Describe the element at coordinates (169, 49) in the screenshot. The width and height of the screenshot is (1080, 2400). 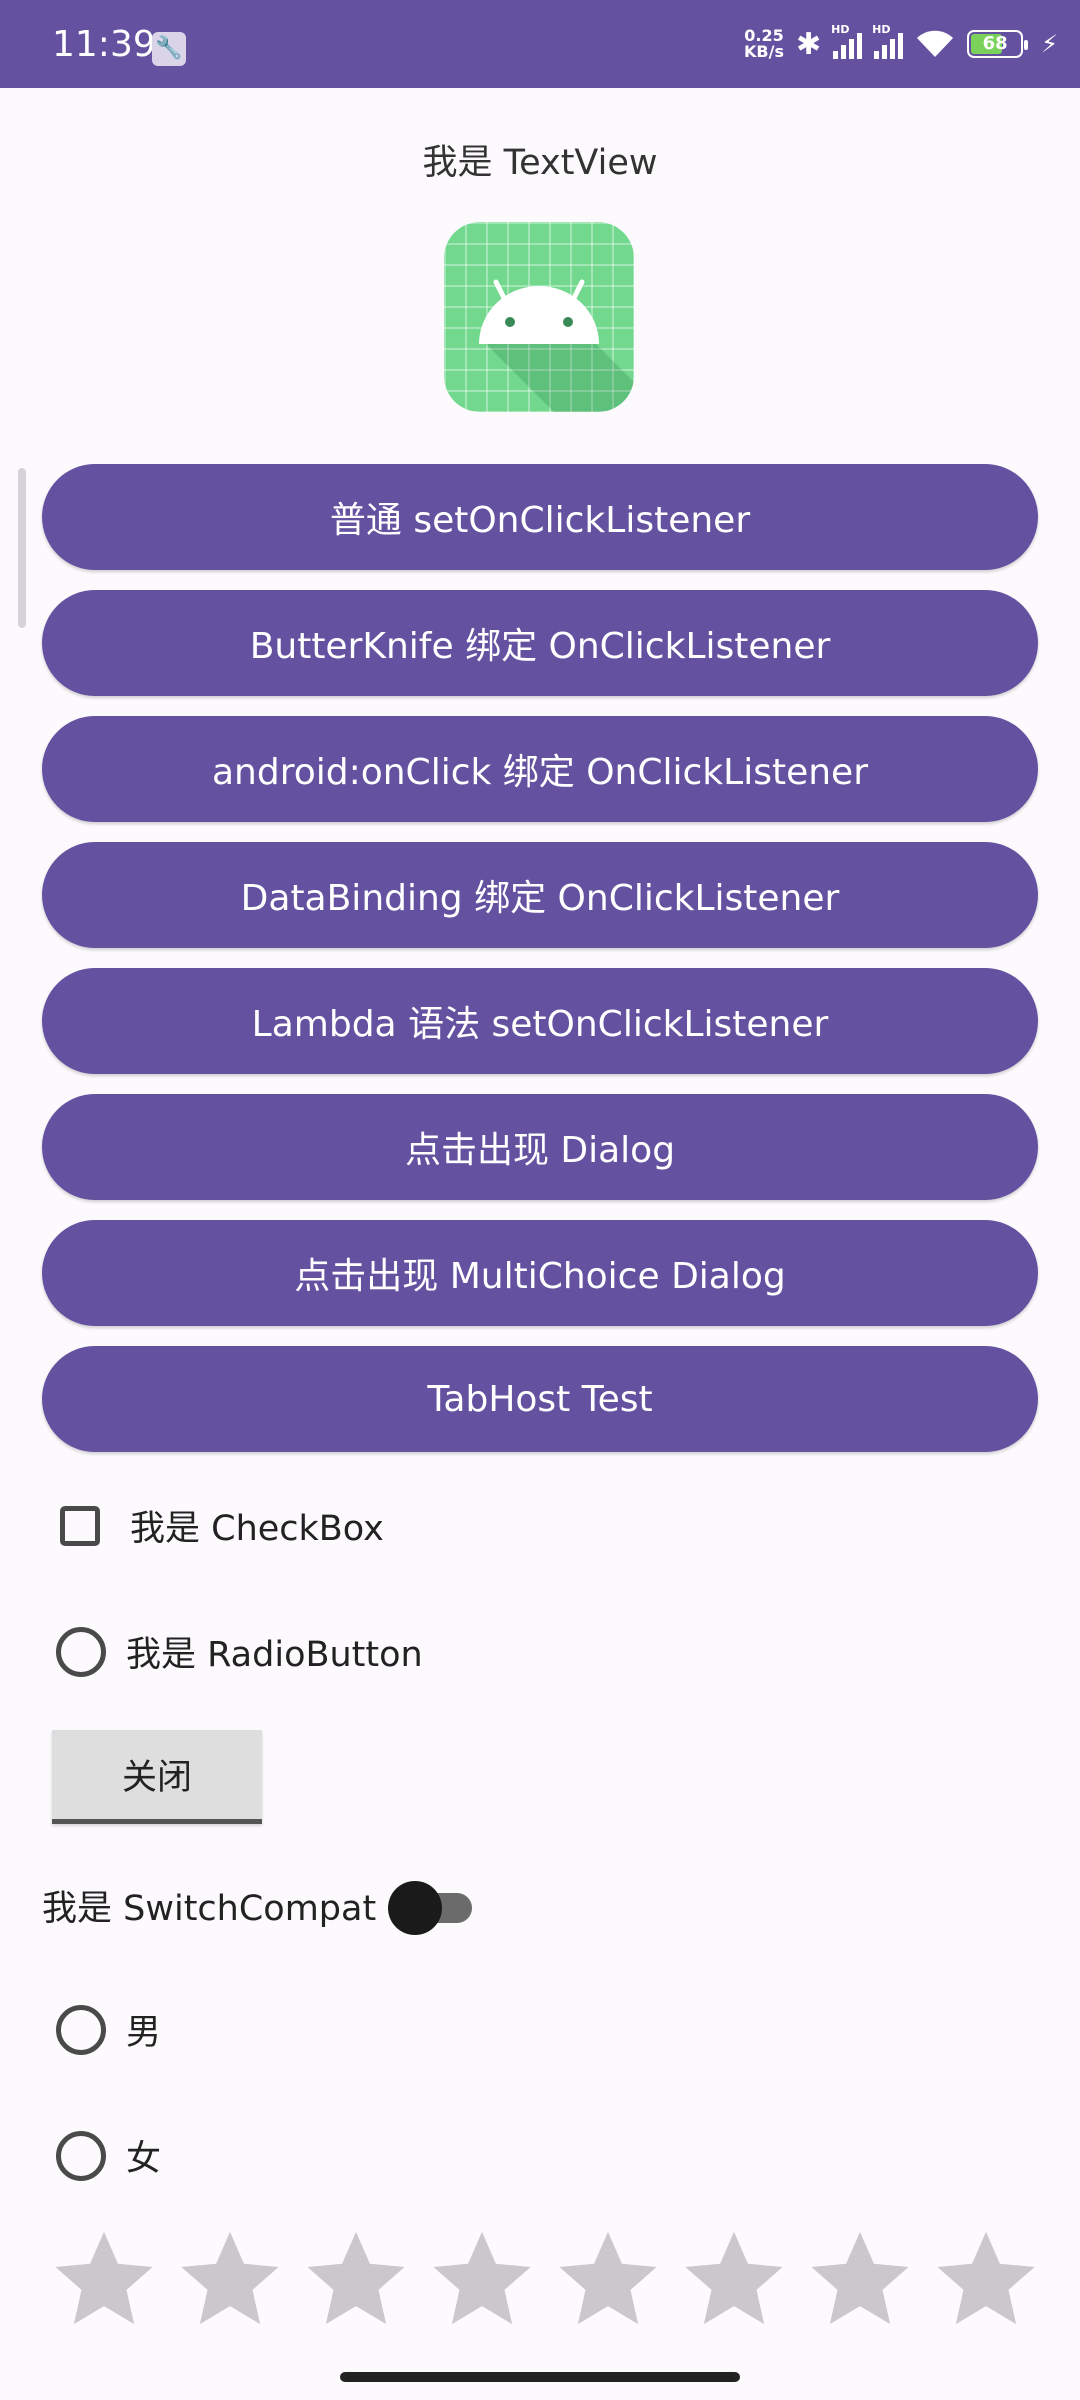
I see `wrench-icon: 🔧` at that location.